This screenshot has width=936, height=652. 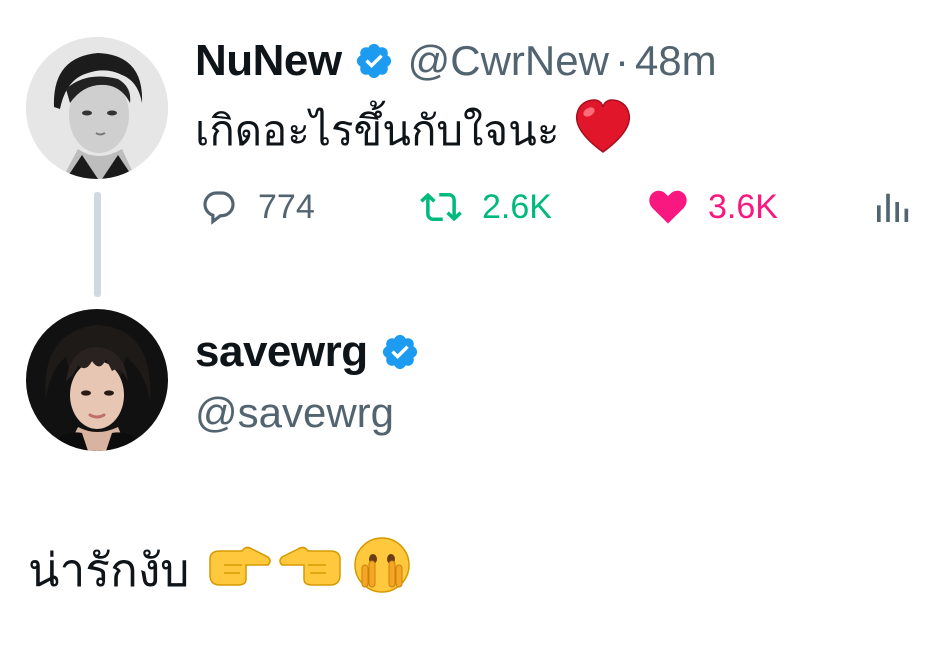 I want to click on like-button: 3.6K, so click(x=711, y=207).